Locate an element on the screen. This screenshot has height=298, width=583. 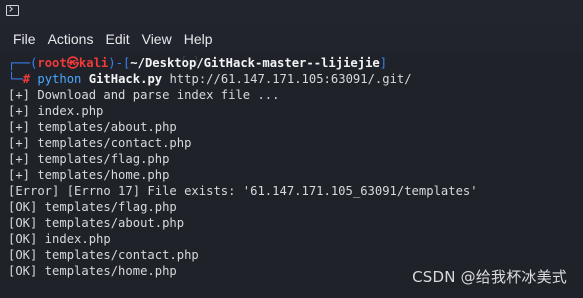
menu-actions: Actions is located at coordinates (71, 39).